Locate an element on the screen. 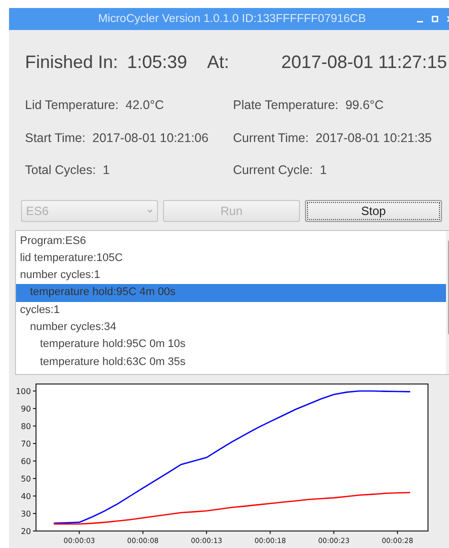 Image resolution: width=449 pixels, height=548 pixels. program-list-item: Program:ES6 is located at coordinates (231, 241).